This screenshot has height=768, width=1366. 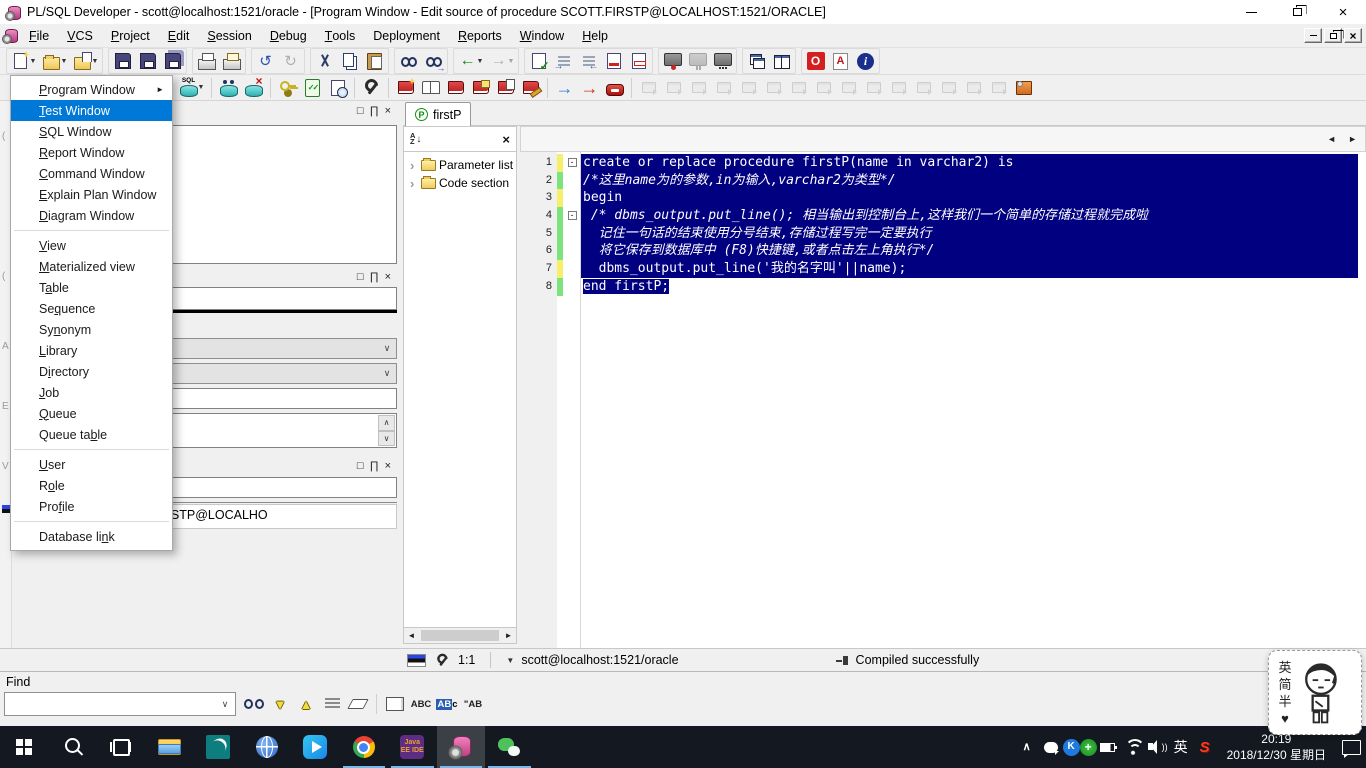 I want to click on cascade-windows-button, so click(x=756, y=61).